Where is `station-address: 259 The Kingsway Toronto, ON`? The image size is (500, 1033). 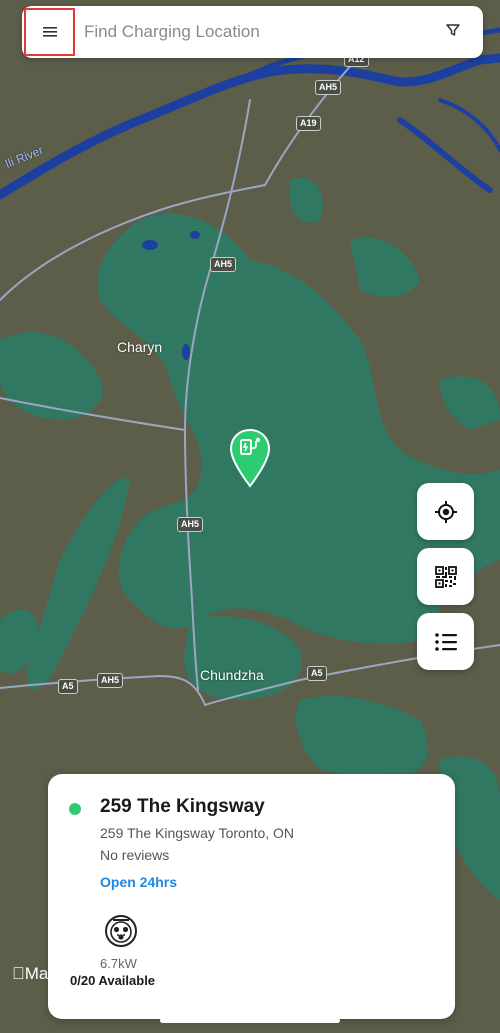
station-address: 259 The Kingsway Toronto, ON is located at coordinates (197, 833).